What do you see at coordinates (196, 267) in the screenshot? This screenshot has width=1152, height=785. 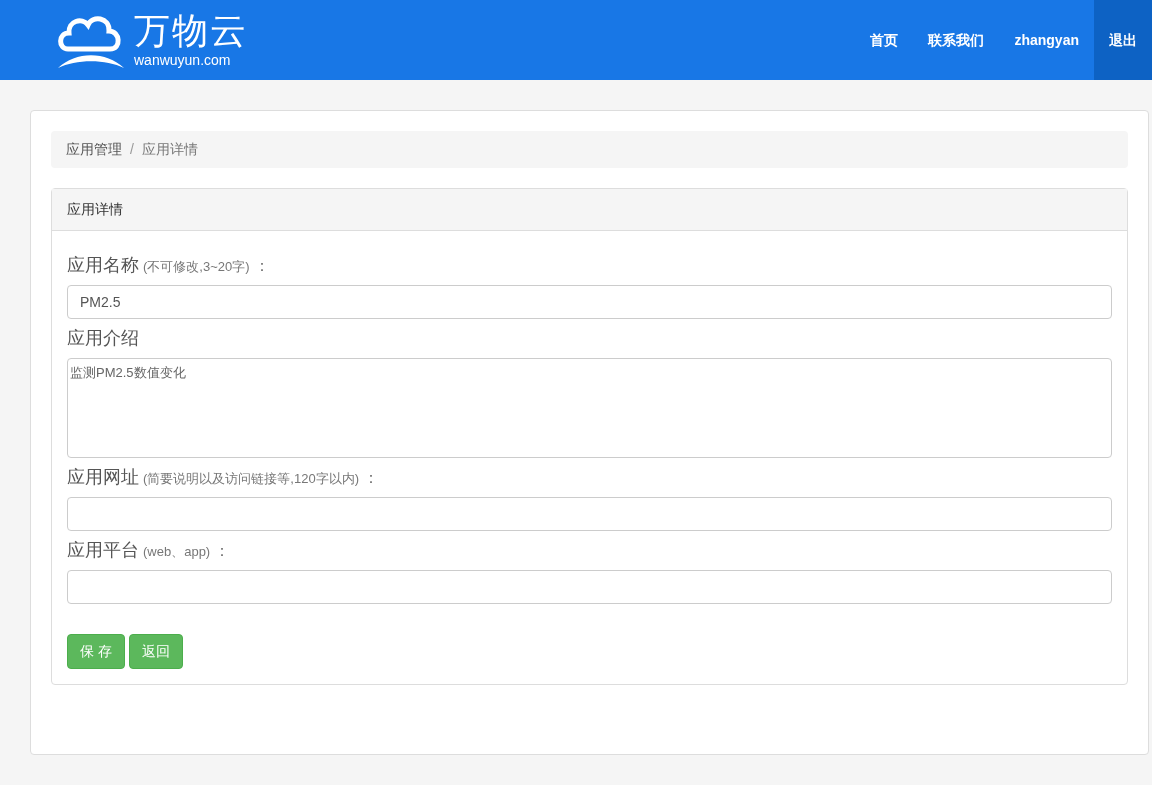 I see `field-hint: (不可修改,3~20字)` at bounding box center [196, 267].